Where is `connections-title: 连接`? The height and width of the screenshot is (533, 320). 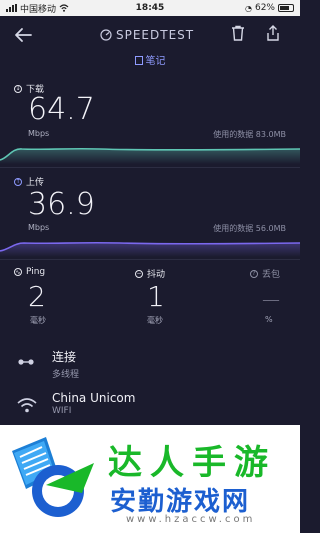
connections-title: 连接 is located at coordinates (64, 357).